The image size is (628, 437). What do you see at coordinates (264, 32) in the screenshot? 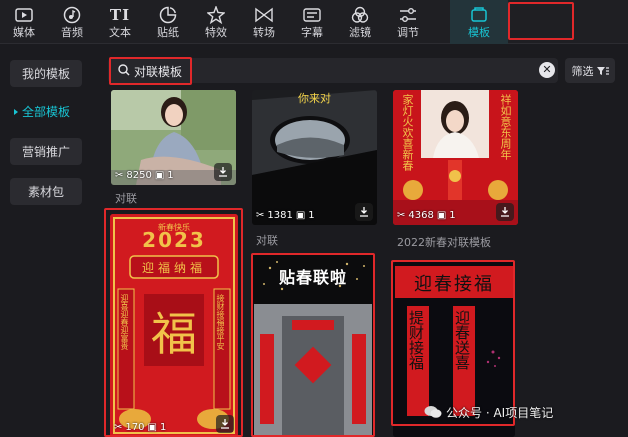
I see `tab-transition-label: 转场` at bounding box center [264, 32].